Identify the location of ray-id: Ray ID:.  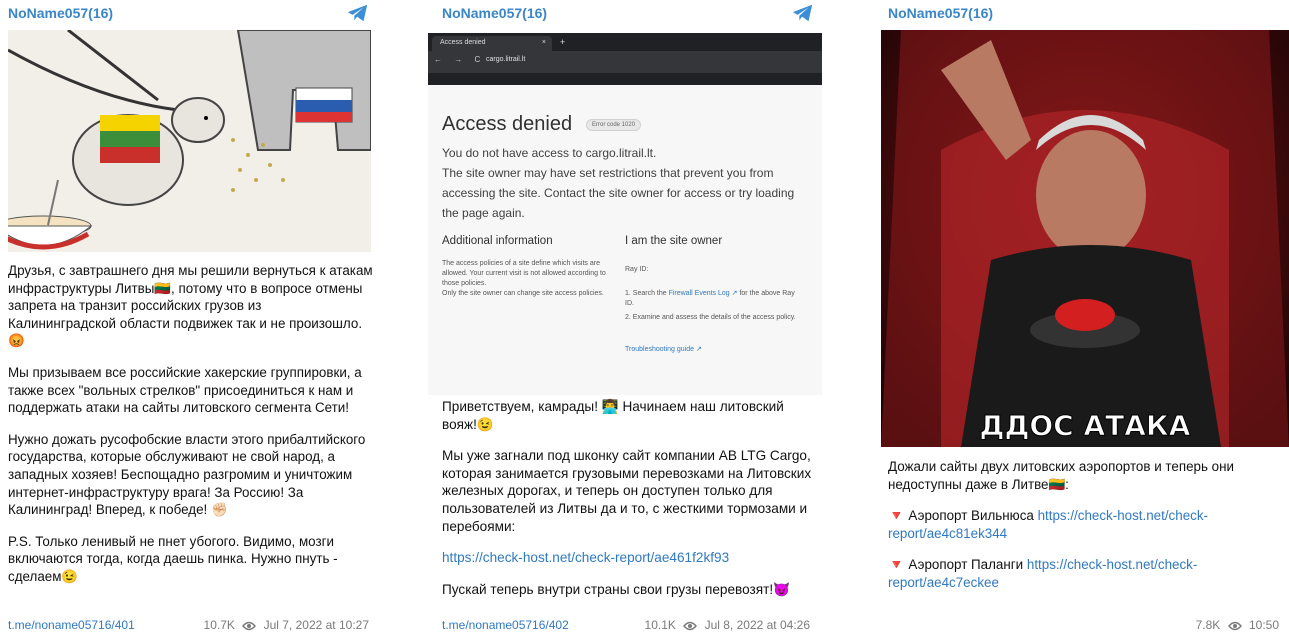
(637, 269).